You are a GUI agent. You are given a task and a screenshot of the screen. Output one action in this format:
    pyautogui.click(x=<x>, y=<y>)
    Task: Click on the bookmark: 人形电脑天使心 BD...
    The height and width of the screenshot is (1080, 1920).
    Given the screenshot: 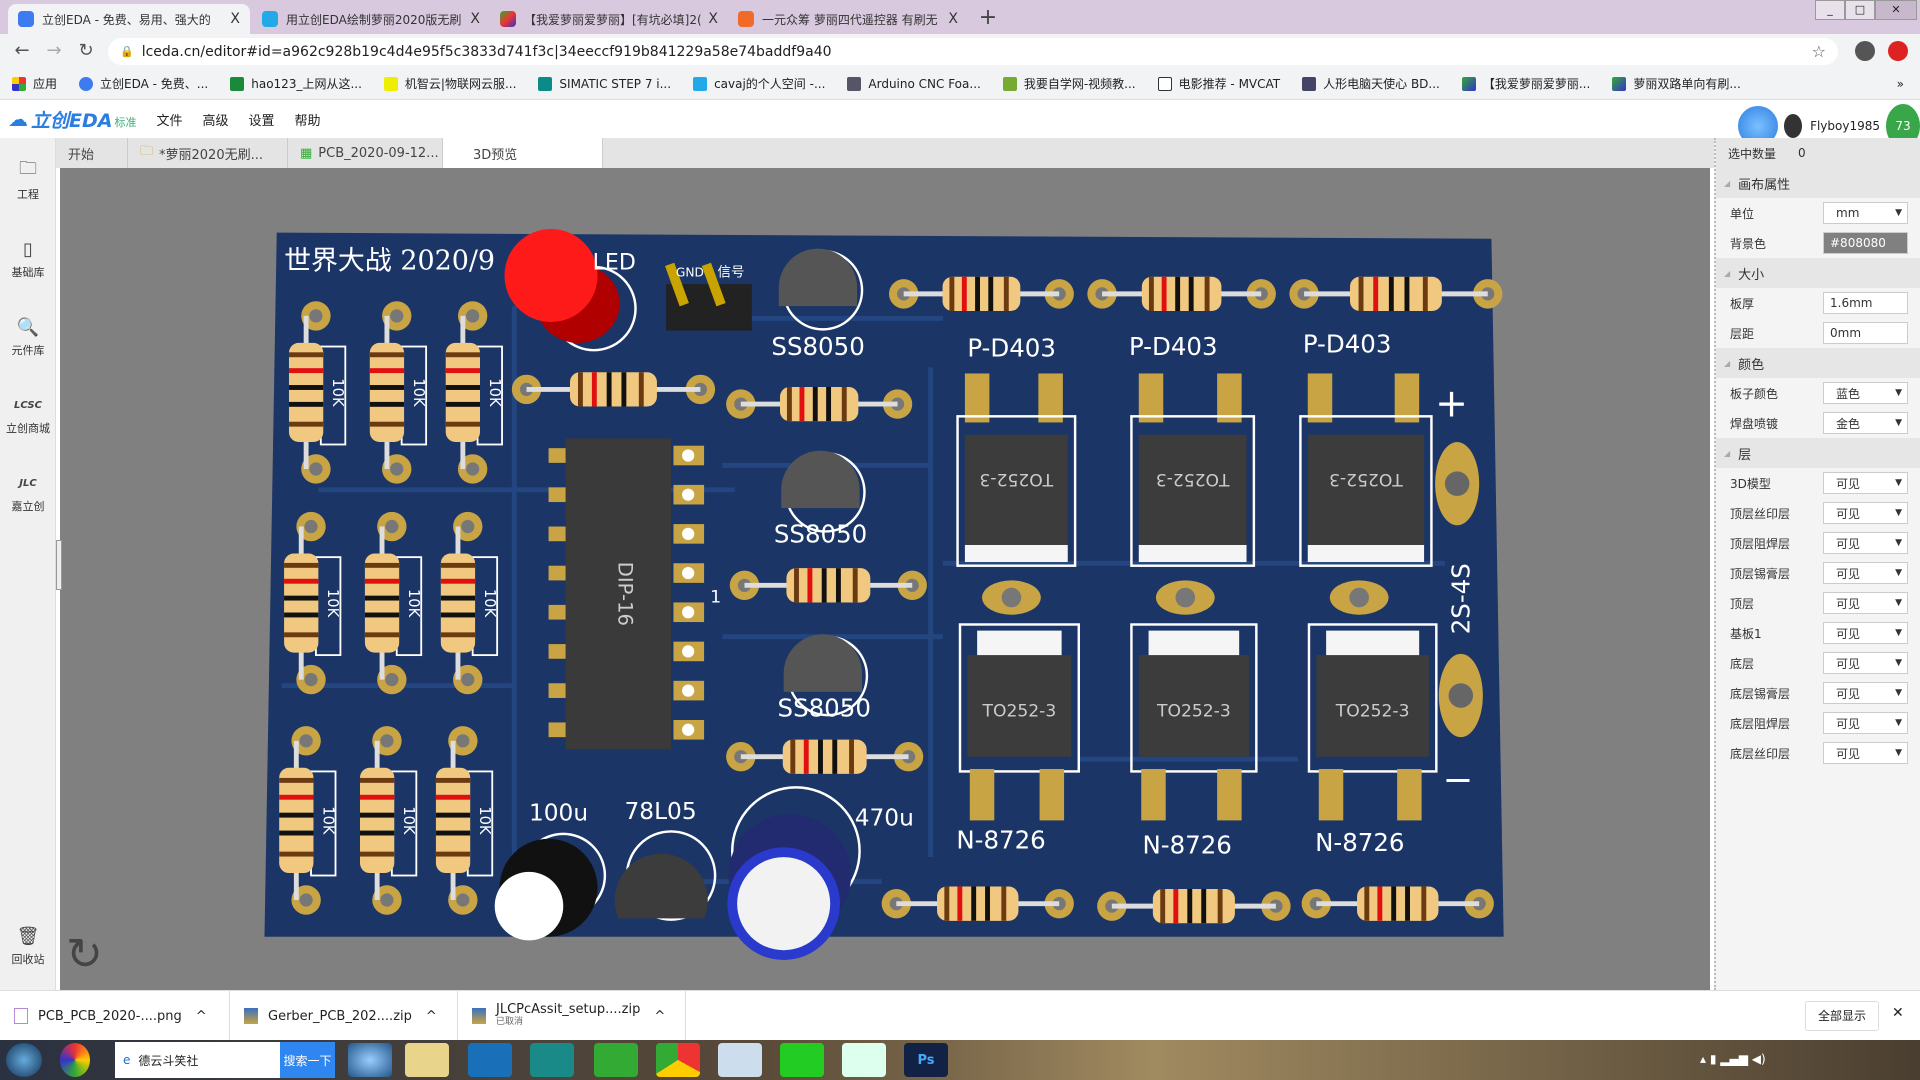 What is the action you would take?
    pyautogui.click(x=1371, y=83)
    